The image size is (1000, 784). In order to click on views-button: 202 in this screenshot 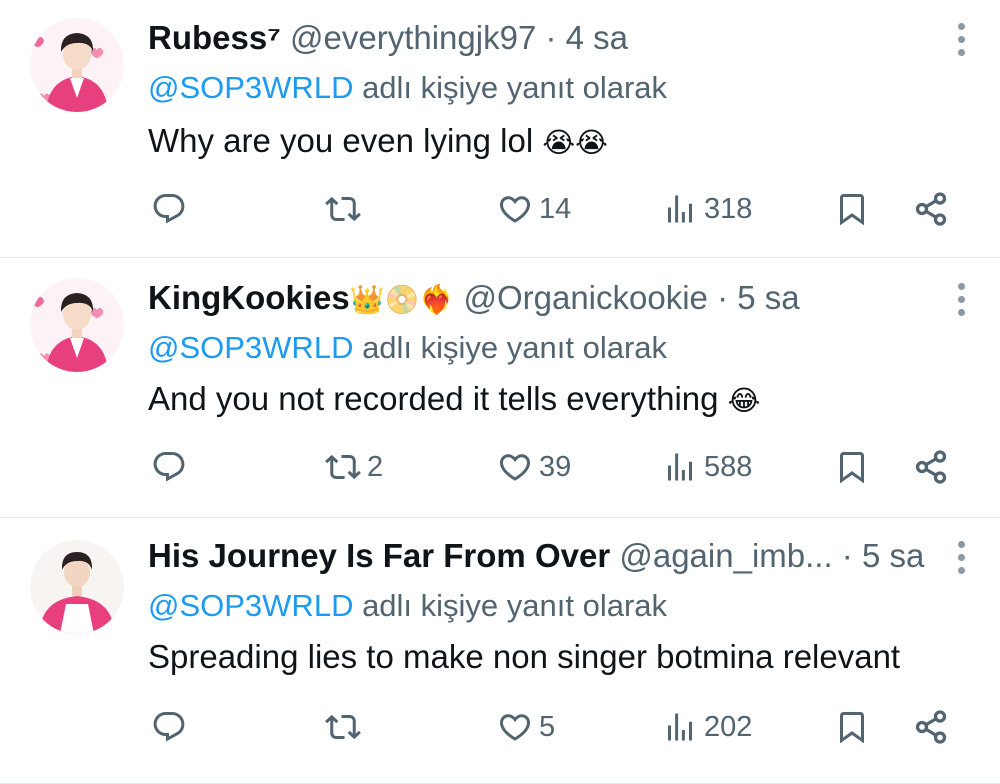, I will do `click(707, 727)`.